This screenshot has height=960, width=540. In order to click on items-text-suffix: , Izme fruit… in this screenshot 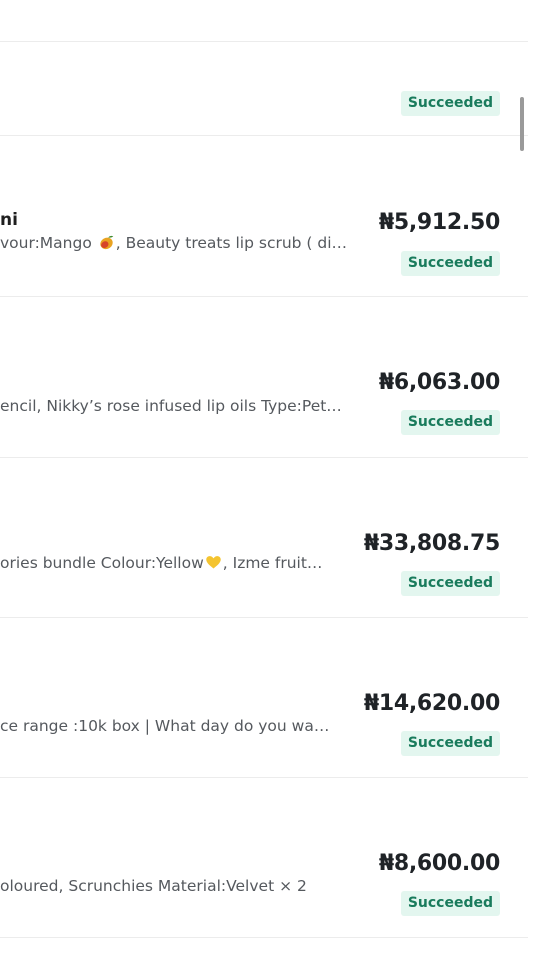, I will do `click(272, 563)`.